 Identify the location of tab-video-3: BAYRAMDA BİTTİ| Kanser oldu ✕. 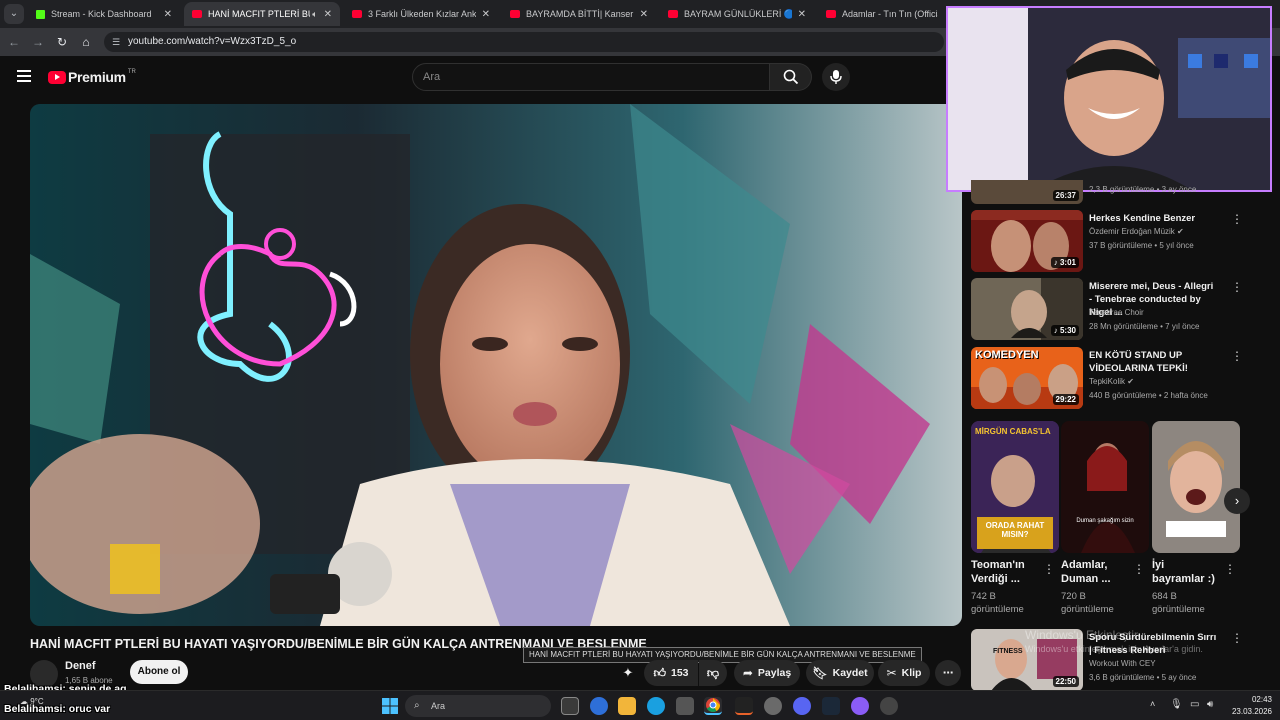
(579, 14).